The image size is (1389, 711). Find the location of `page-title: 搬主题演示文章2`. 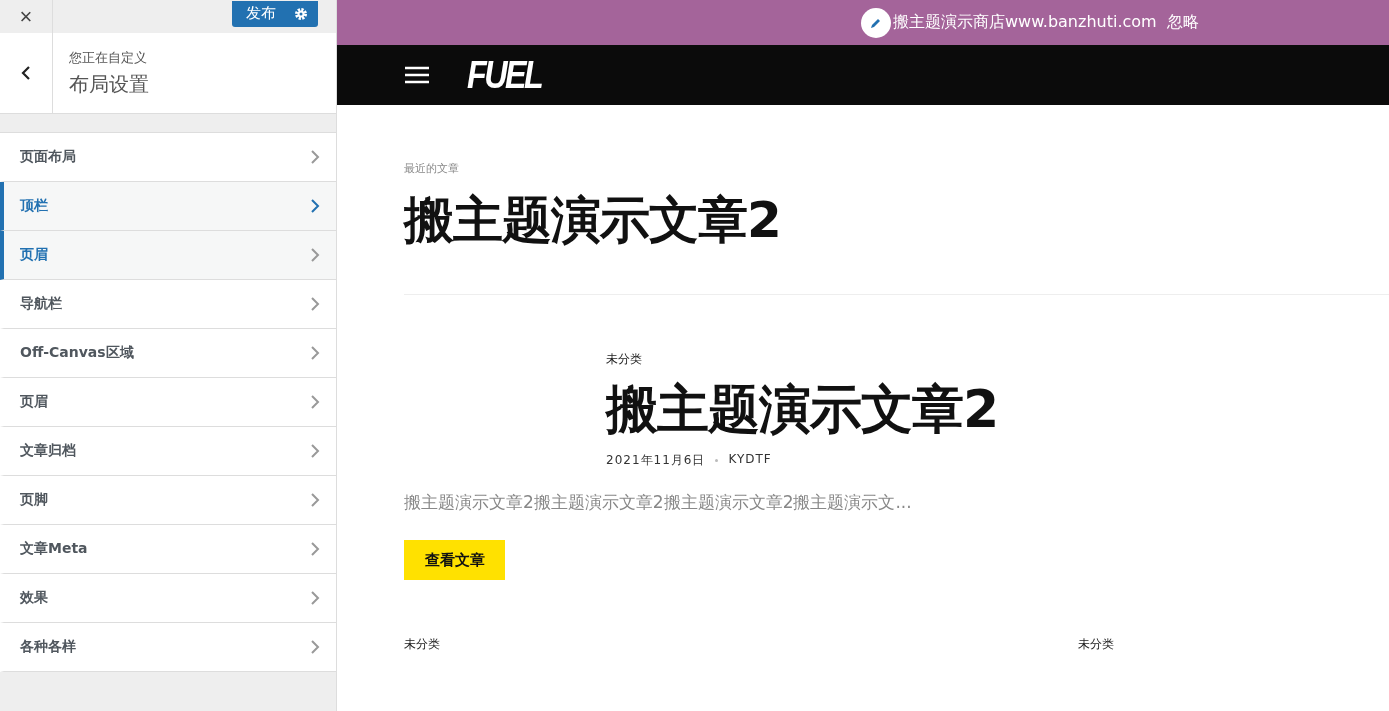

page-title: 搬主题演示文章2 is located at coordinates (593, 220).